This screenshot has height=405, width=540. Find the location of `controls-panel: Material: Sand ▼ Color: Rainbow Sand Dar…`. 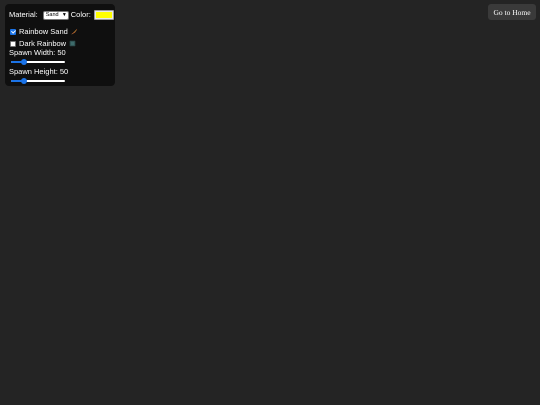

controls-panel: Material: Sand ▼ Color: Rainbow Sand Dar… is located at coordinates (60, 45).